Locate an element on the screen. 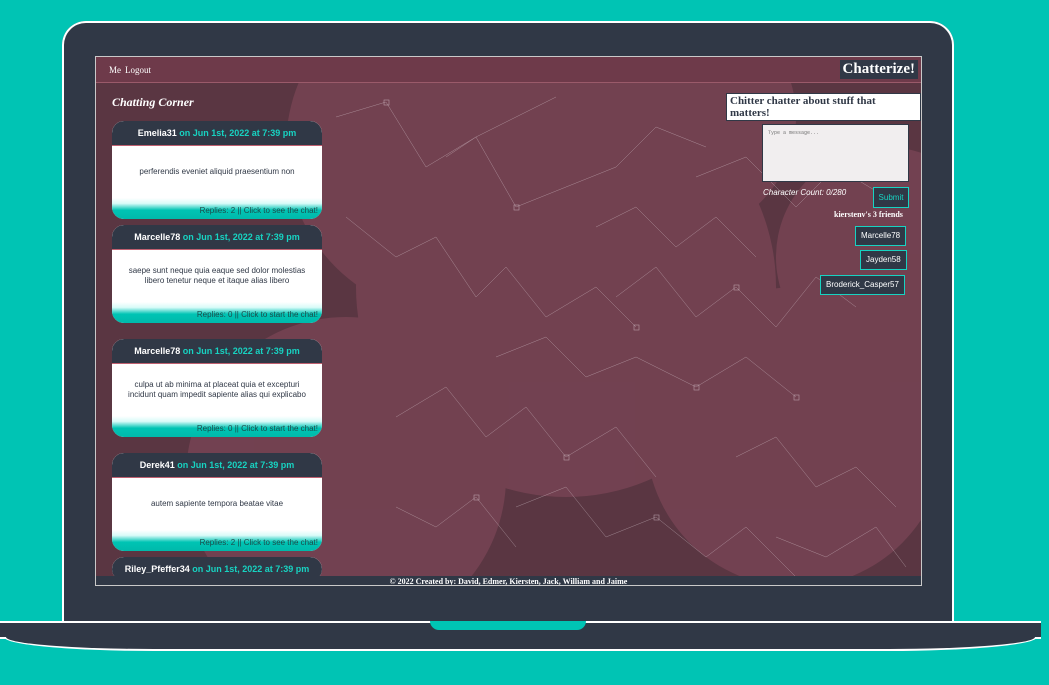  post-header: Derek41 on Jun 1st, 2022 at 7:39 pm is located at coordinates (217, 465).